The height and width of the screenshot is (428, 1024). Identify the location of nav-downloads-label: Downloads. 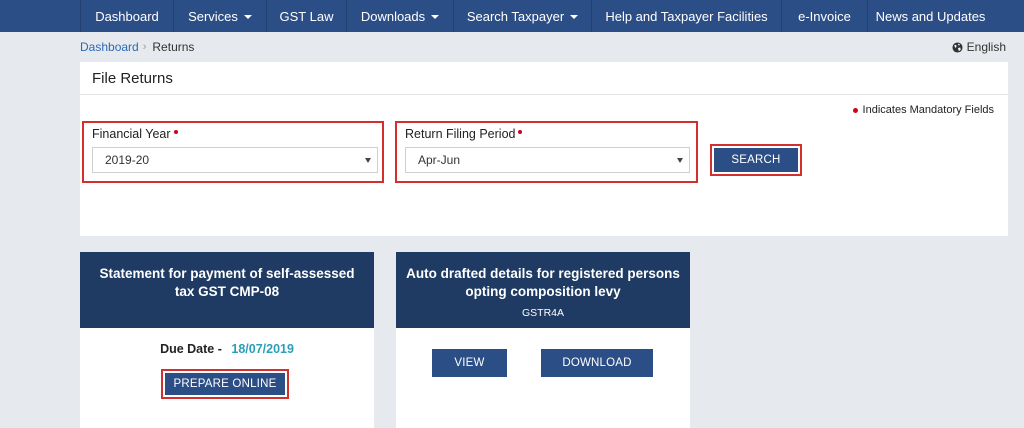
(393, 16).